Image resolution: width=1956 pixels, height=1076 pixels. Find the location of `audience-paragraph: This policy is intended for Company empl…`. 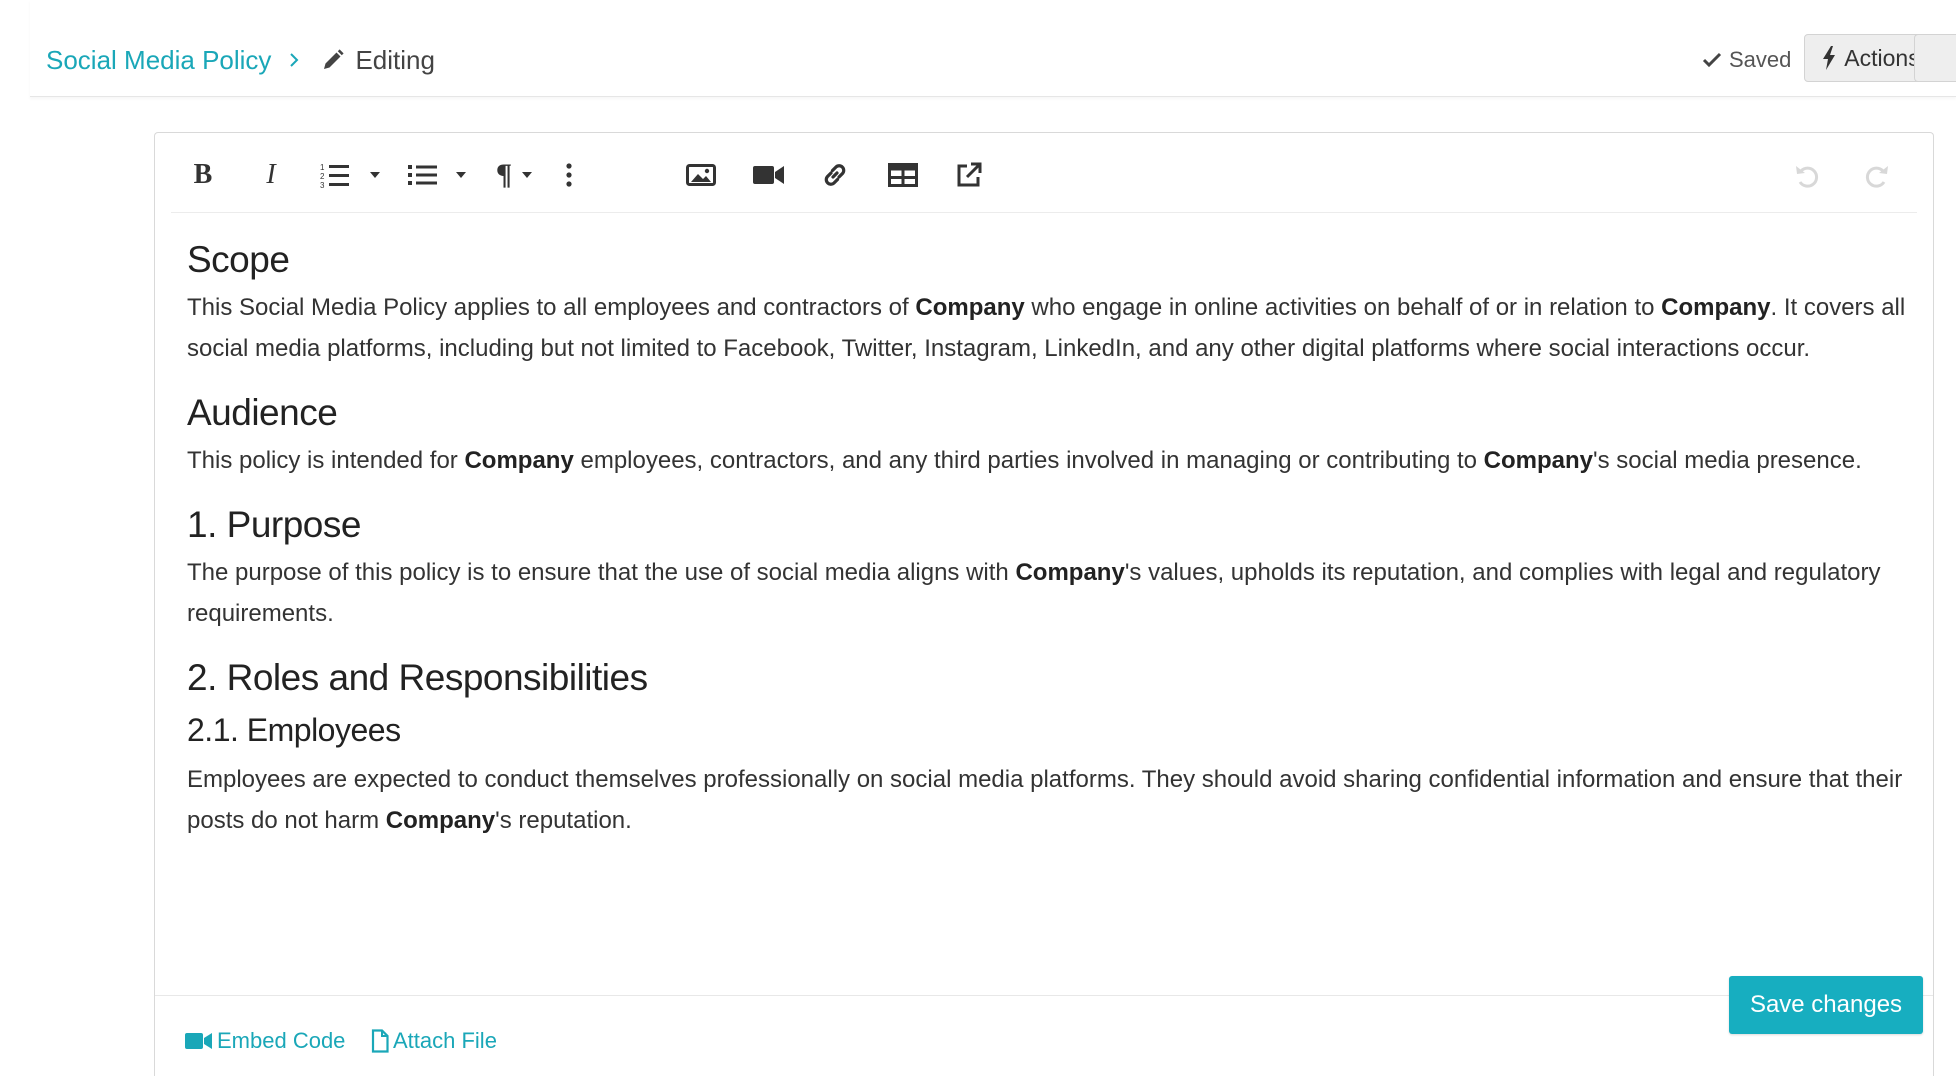

audience-paragraph: This policy is intended for Company empl… is located at coordinates (1024, 460).